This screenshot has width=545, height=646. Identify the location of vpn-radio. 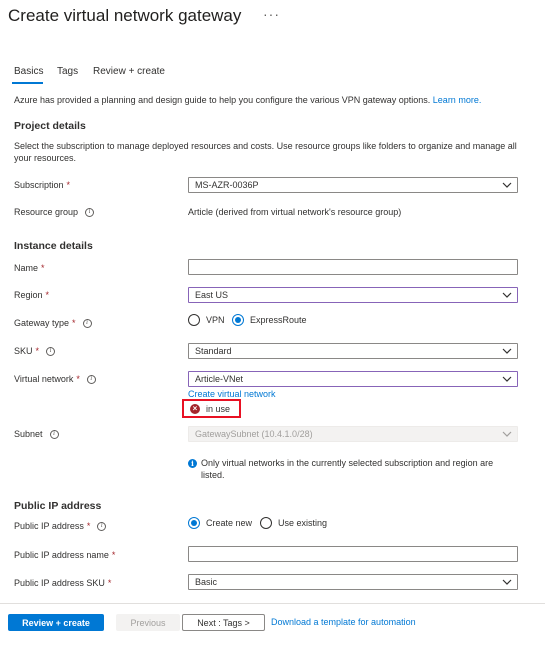
(194, 320).